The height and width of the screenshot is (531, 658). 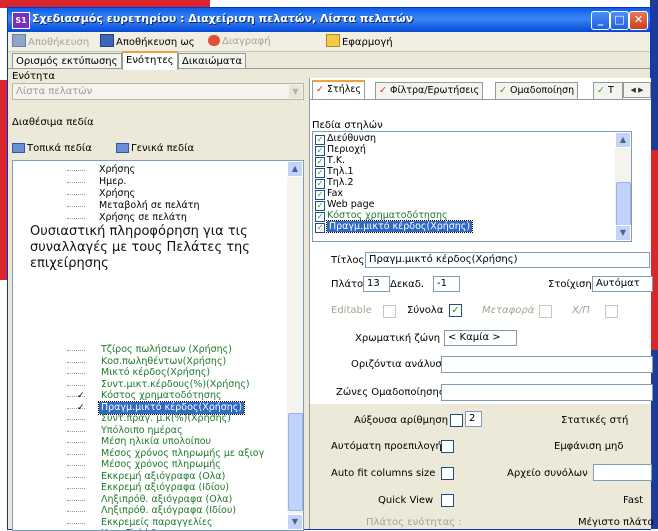 I want to click on transfer-checkbox, so click(x=545, y=311).